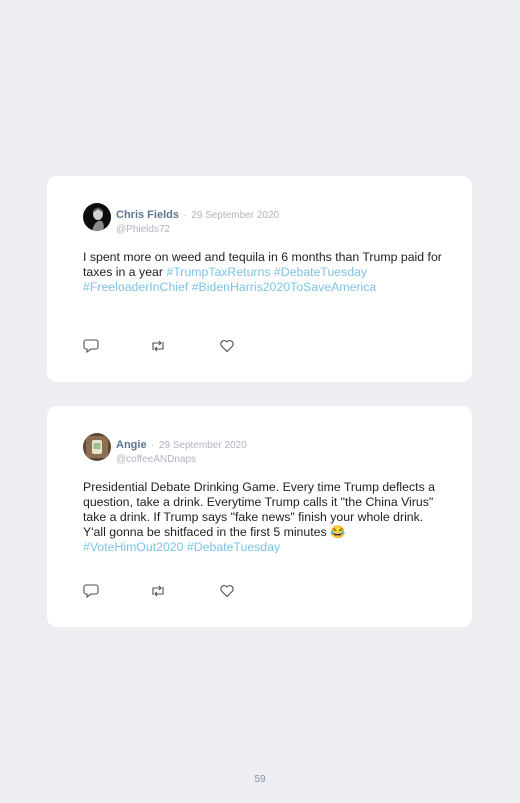  I want to click on tweet-meta: Angie · 29 September 2020 @coffeeANDnaps, so click(181, 450).